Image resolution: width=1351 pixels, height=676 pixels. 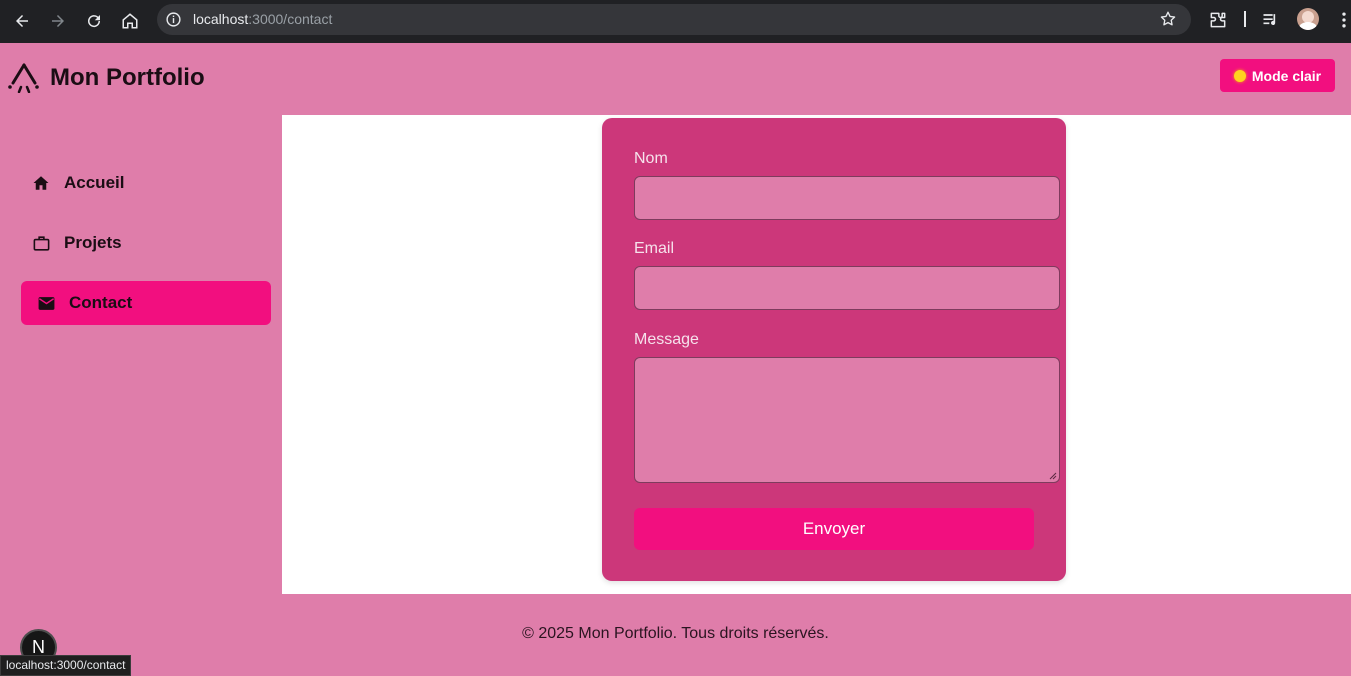 I want to click on browser-toolbar: localhost:3000/contact, so click(x=675, y=21).